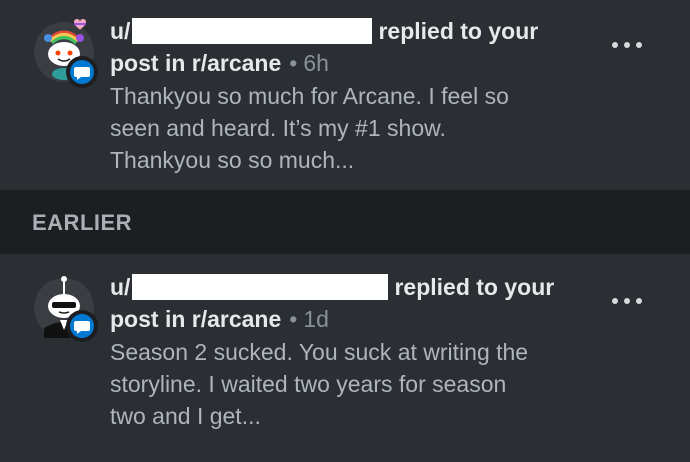 Image resolution: width=690 pixels, height=462 pixels. Describe the element at coordinates (309, 96) in the screenshot. I see `body-line: Thankyou so much for Arcane. I feel so` at that location.